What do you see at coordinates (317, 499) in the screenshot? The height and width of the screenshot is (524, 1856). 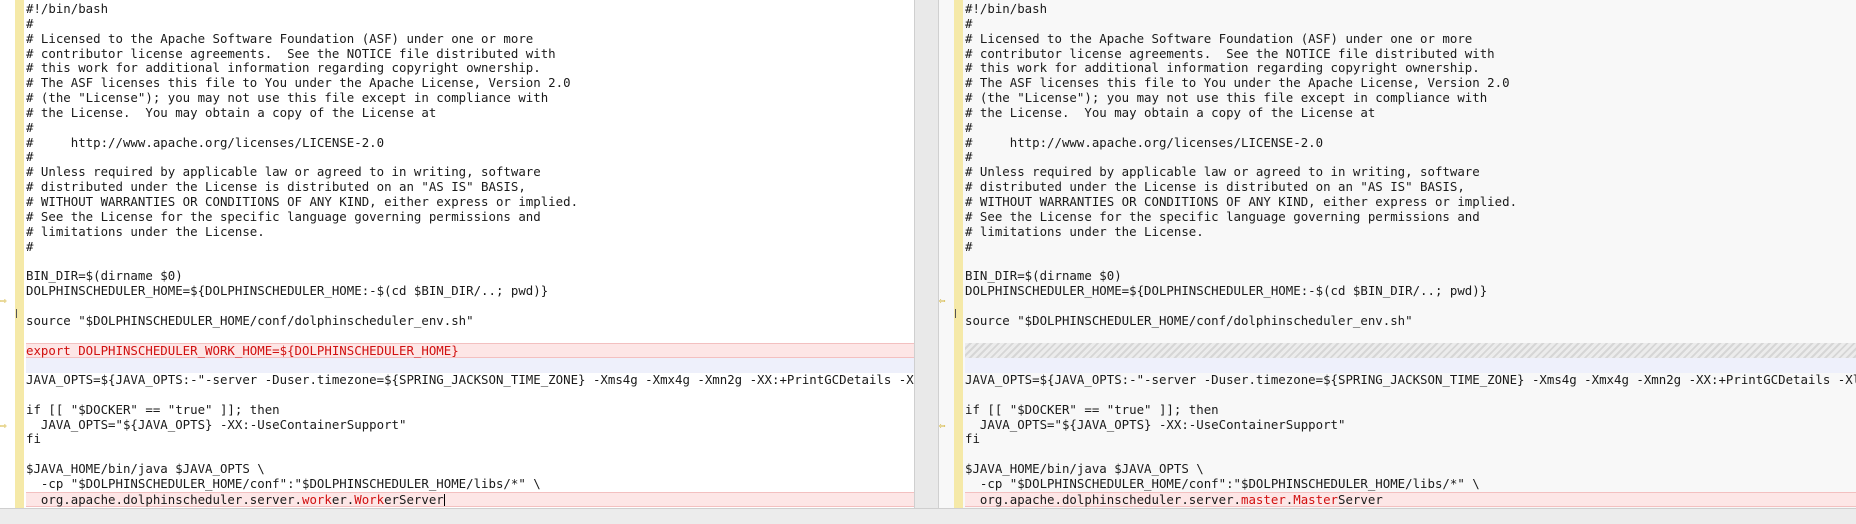 I see `diff-highlight-text: work` at bounding box center [317, 499].